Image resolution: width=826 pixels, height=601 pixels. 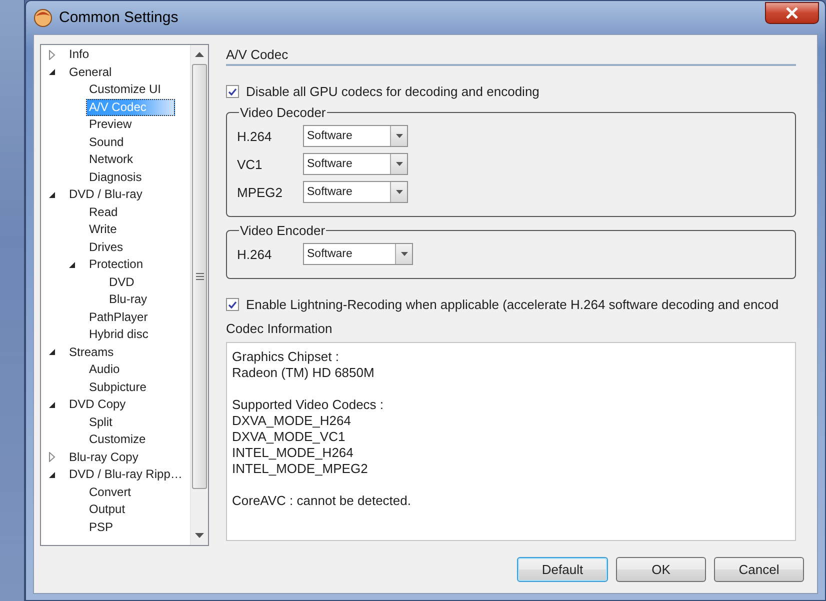 I want to click on tree-item: PathPlayer, so click(x=118, y=317).